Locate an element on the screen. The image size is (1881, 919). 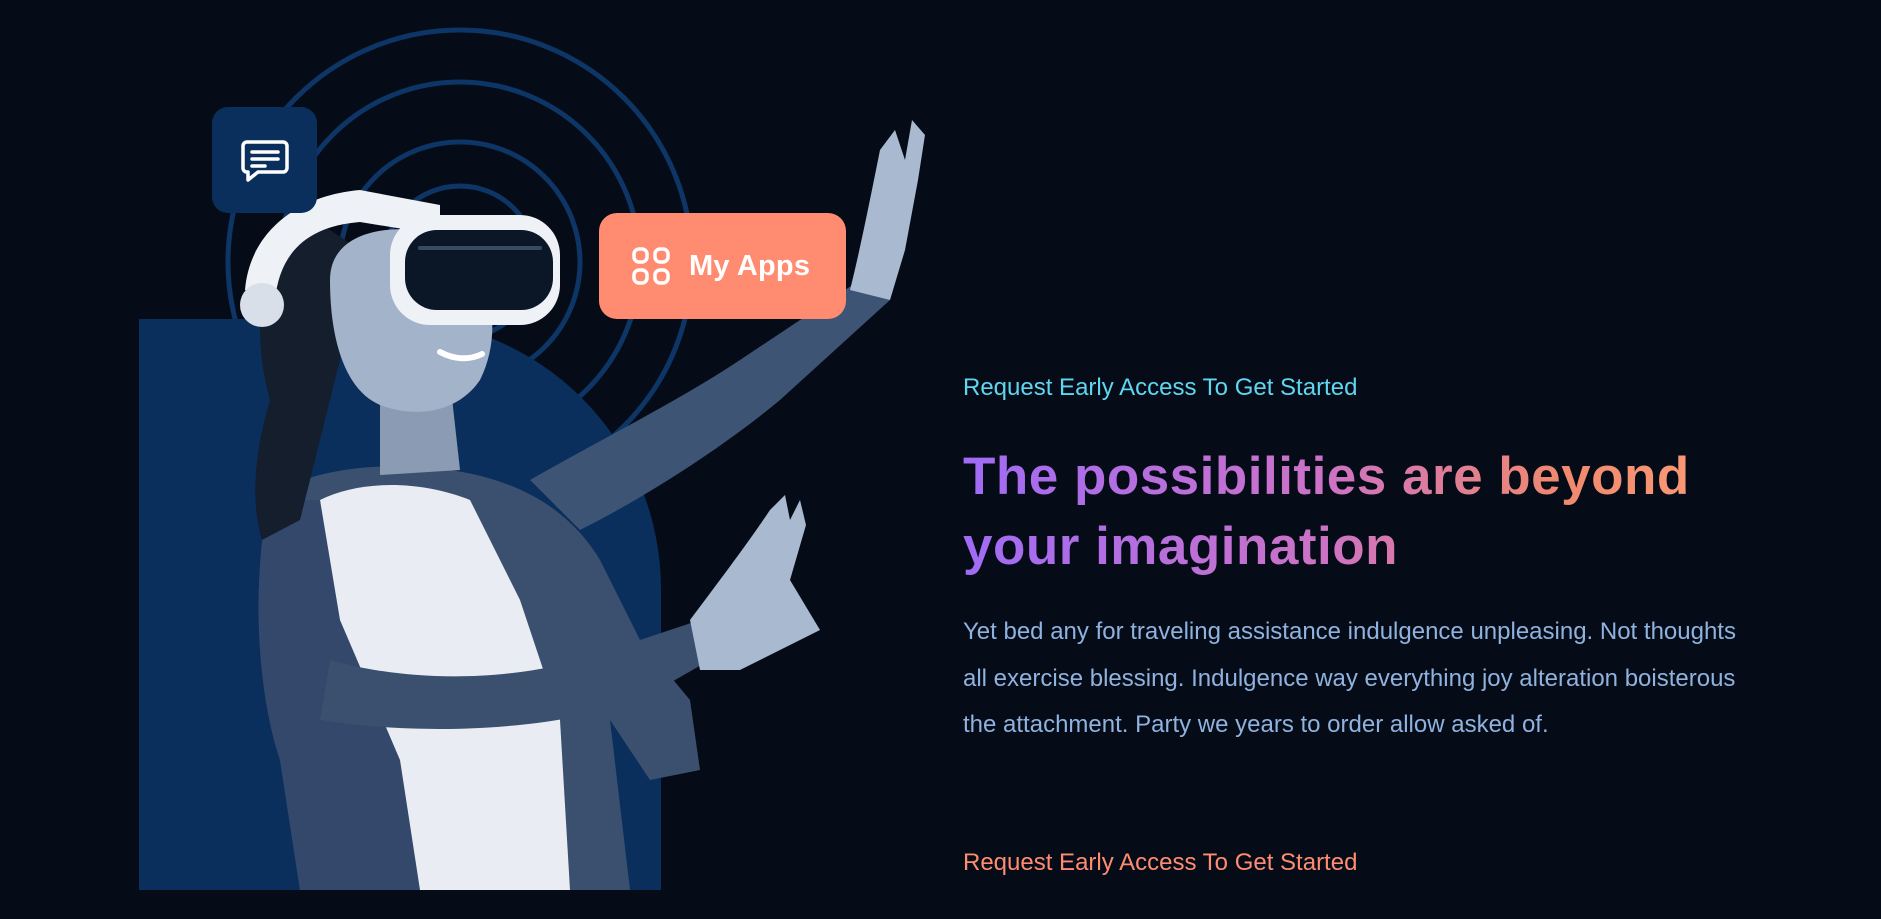
eyebrow-text: Request Early Access To Get Started is located at coordinates (1160, 387).